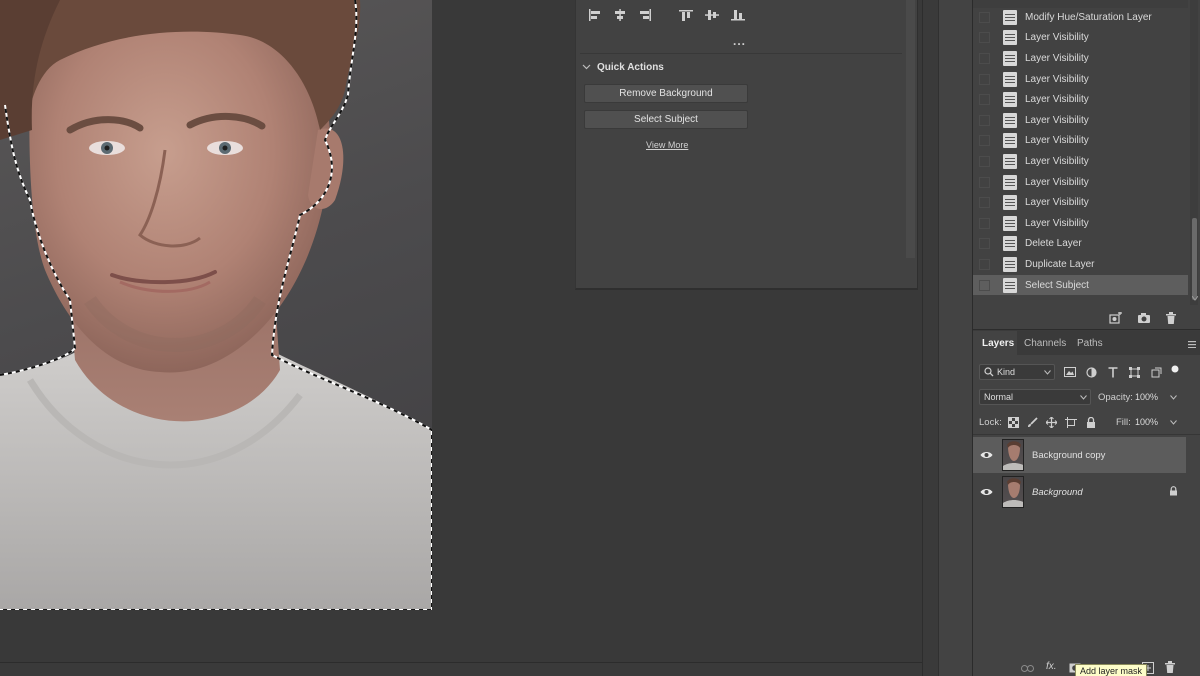 The height and width of the screenshot is (676, 1200). What do you see at coordinates (1071, 422) in the screenshot?
I see `artboard-lock-icon` at bounding box center [1071, 422].